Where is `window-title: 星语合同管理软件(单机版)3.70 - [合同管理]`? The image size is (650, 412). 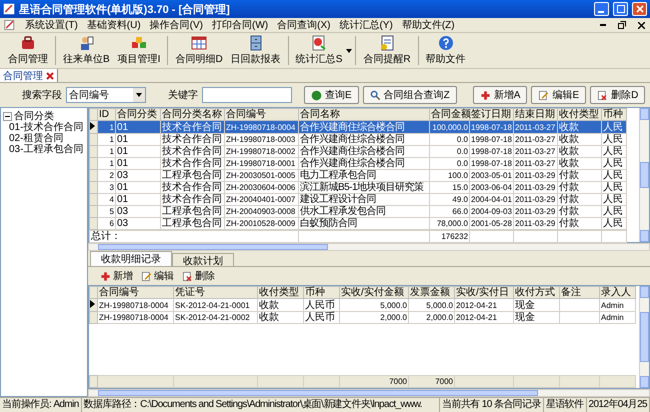
window-title: 星语合同管理软件(单机版)3.70 - [合同管理] is located at coordinates (125, 9).